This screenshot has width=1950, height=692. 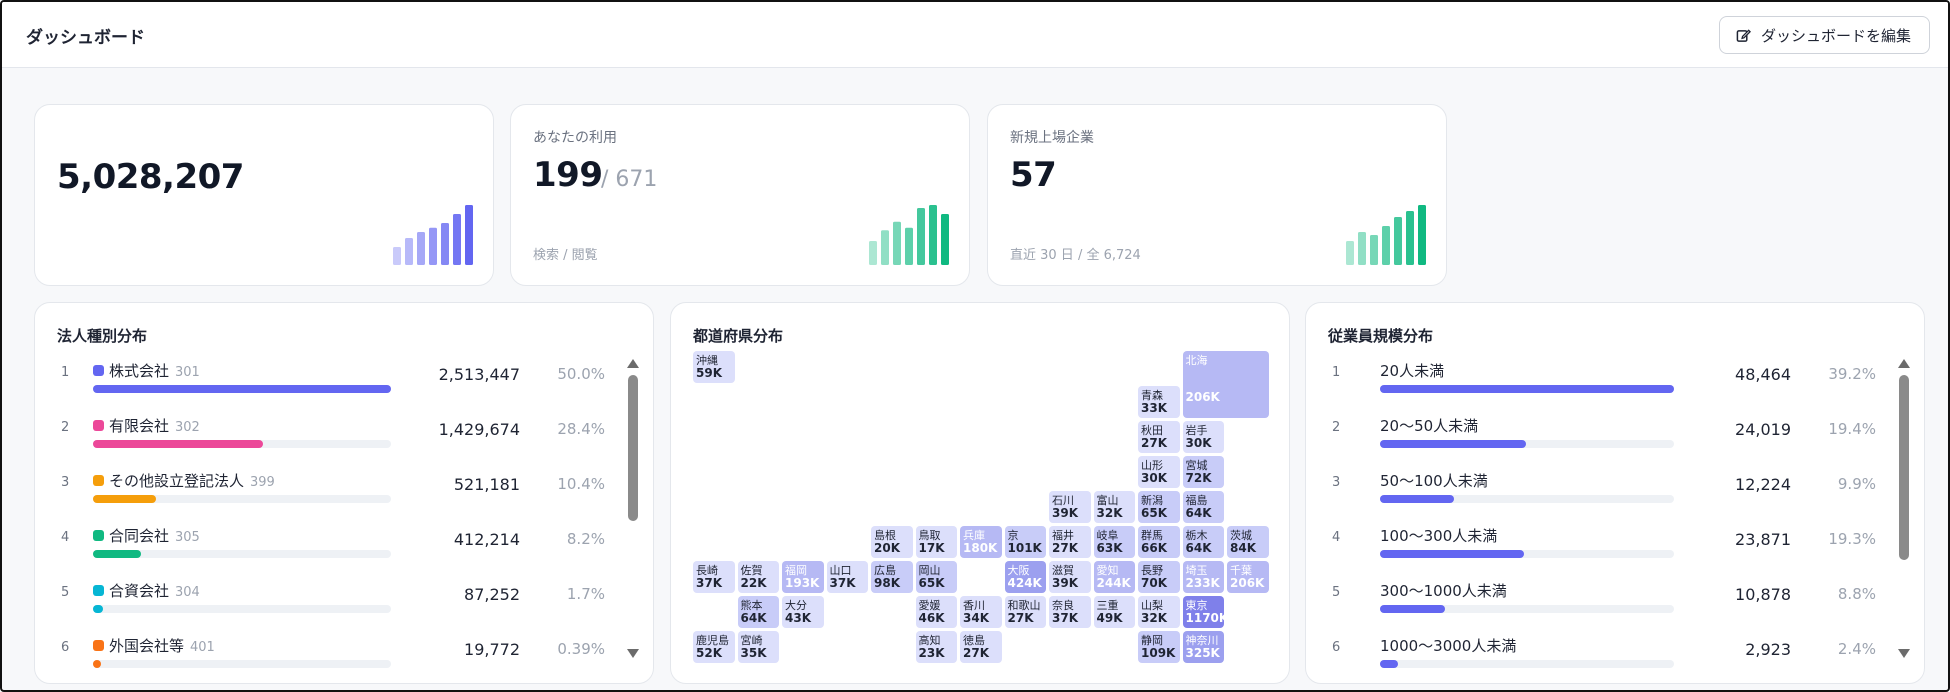 I want to click on prefecture-tile: 東京 1170K, so click(x=1205, y=612).